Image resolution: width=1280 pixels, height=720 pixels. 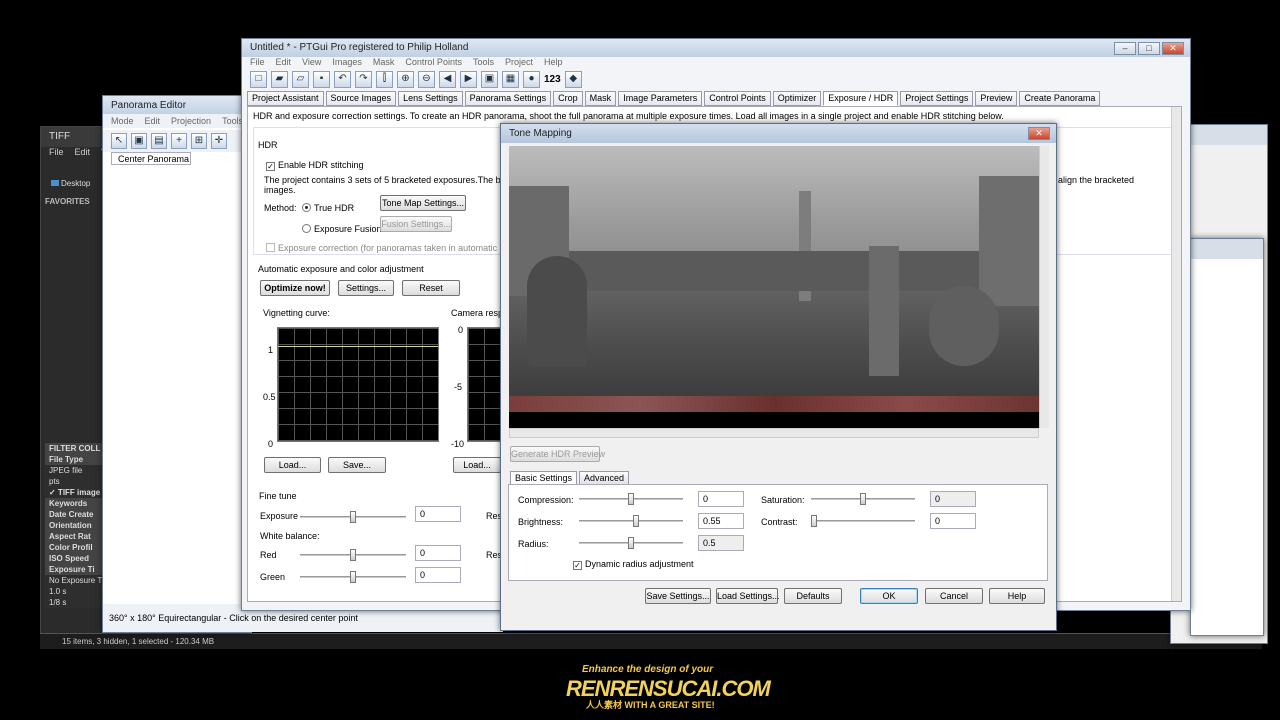 I want to click on close-icon: ✕, so click(x=1173, y=48).